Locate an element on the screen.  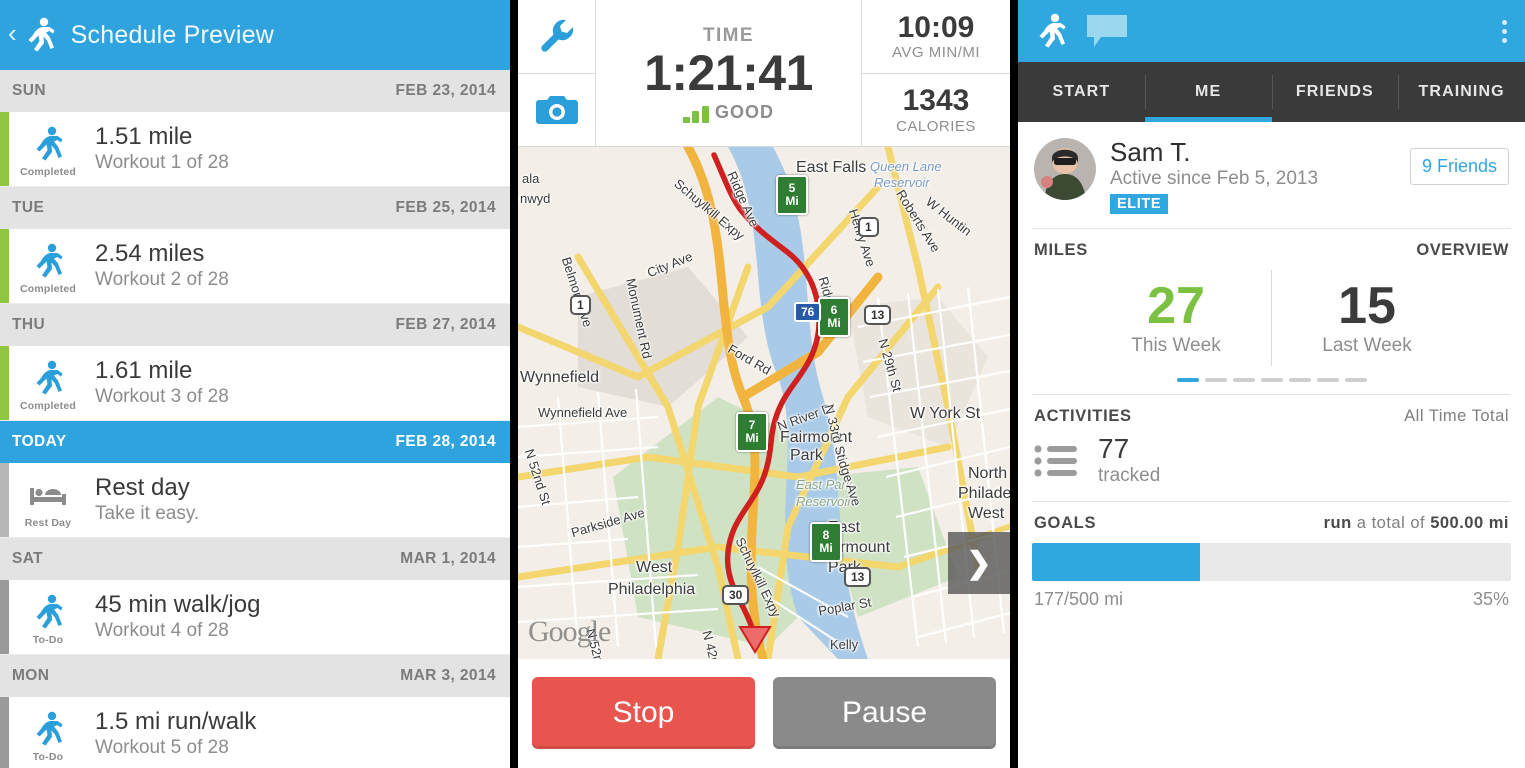
calories-value: 1343 is located at coordinates (936, 100).